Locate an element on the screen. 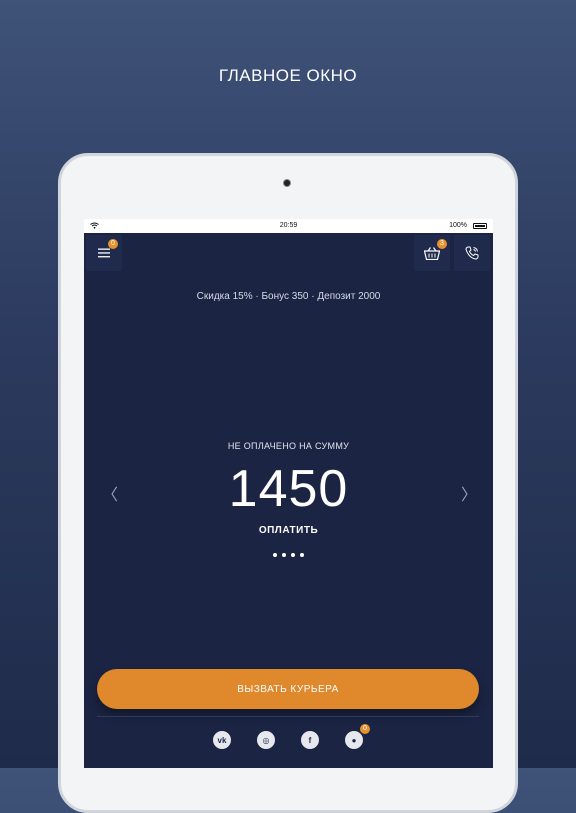  page-headline: ГЛАВНОЕ ОКНО is located at coordinates (288, 75).